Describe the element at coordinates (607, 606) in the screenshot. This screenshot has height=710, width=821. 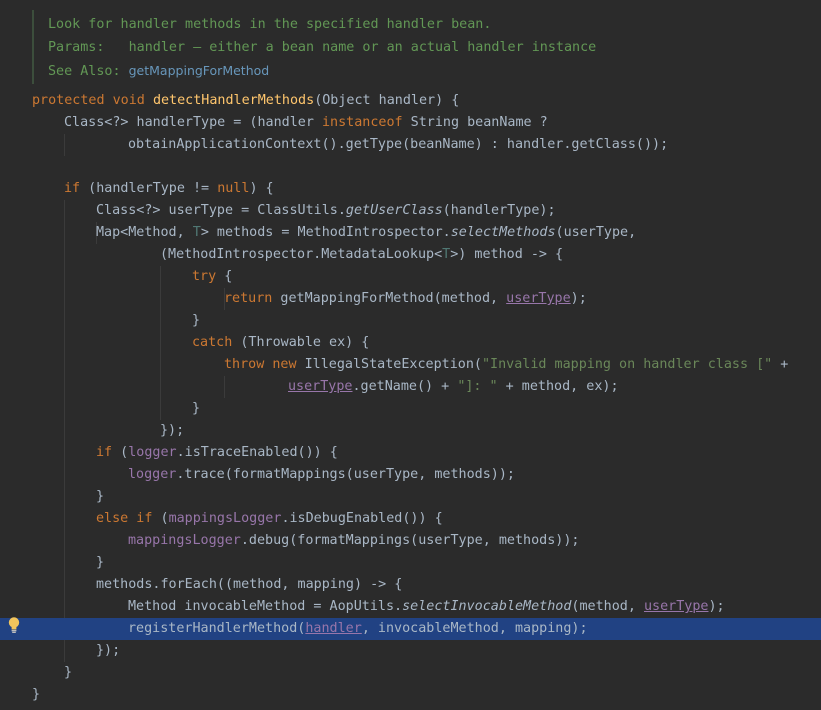
I see `token: (method,` at that location.